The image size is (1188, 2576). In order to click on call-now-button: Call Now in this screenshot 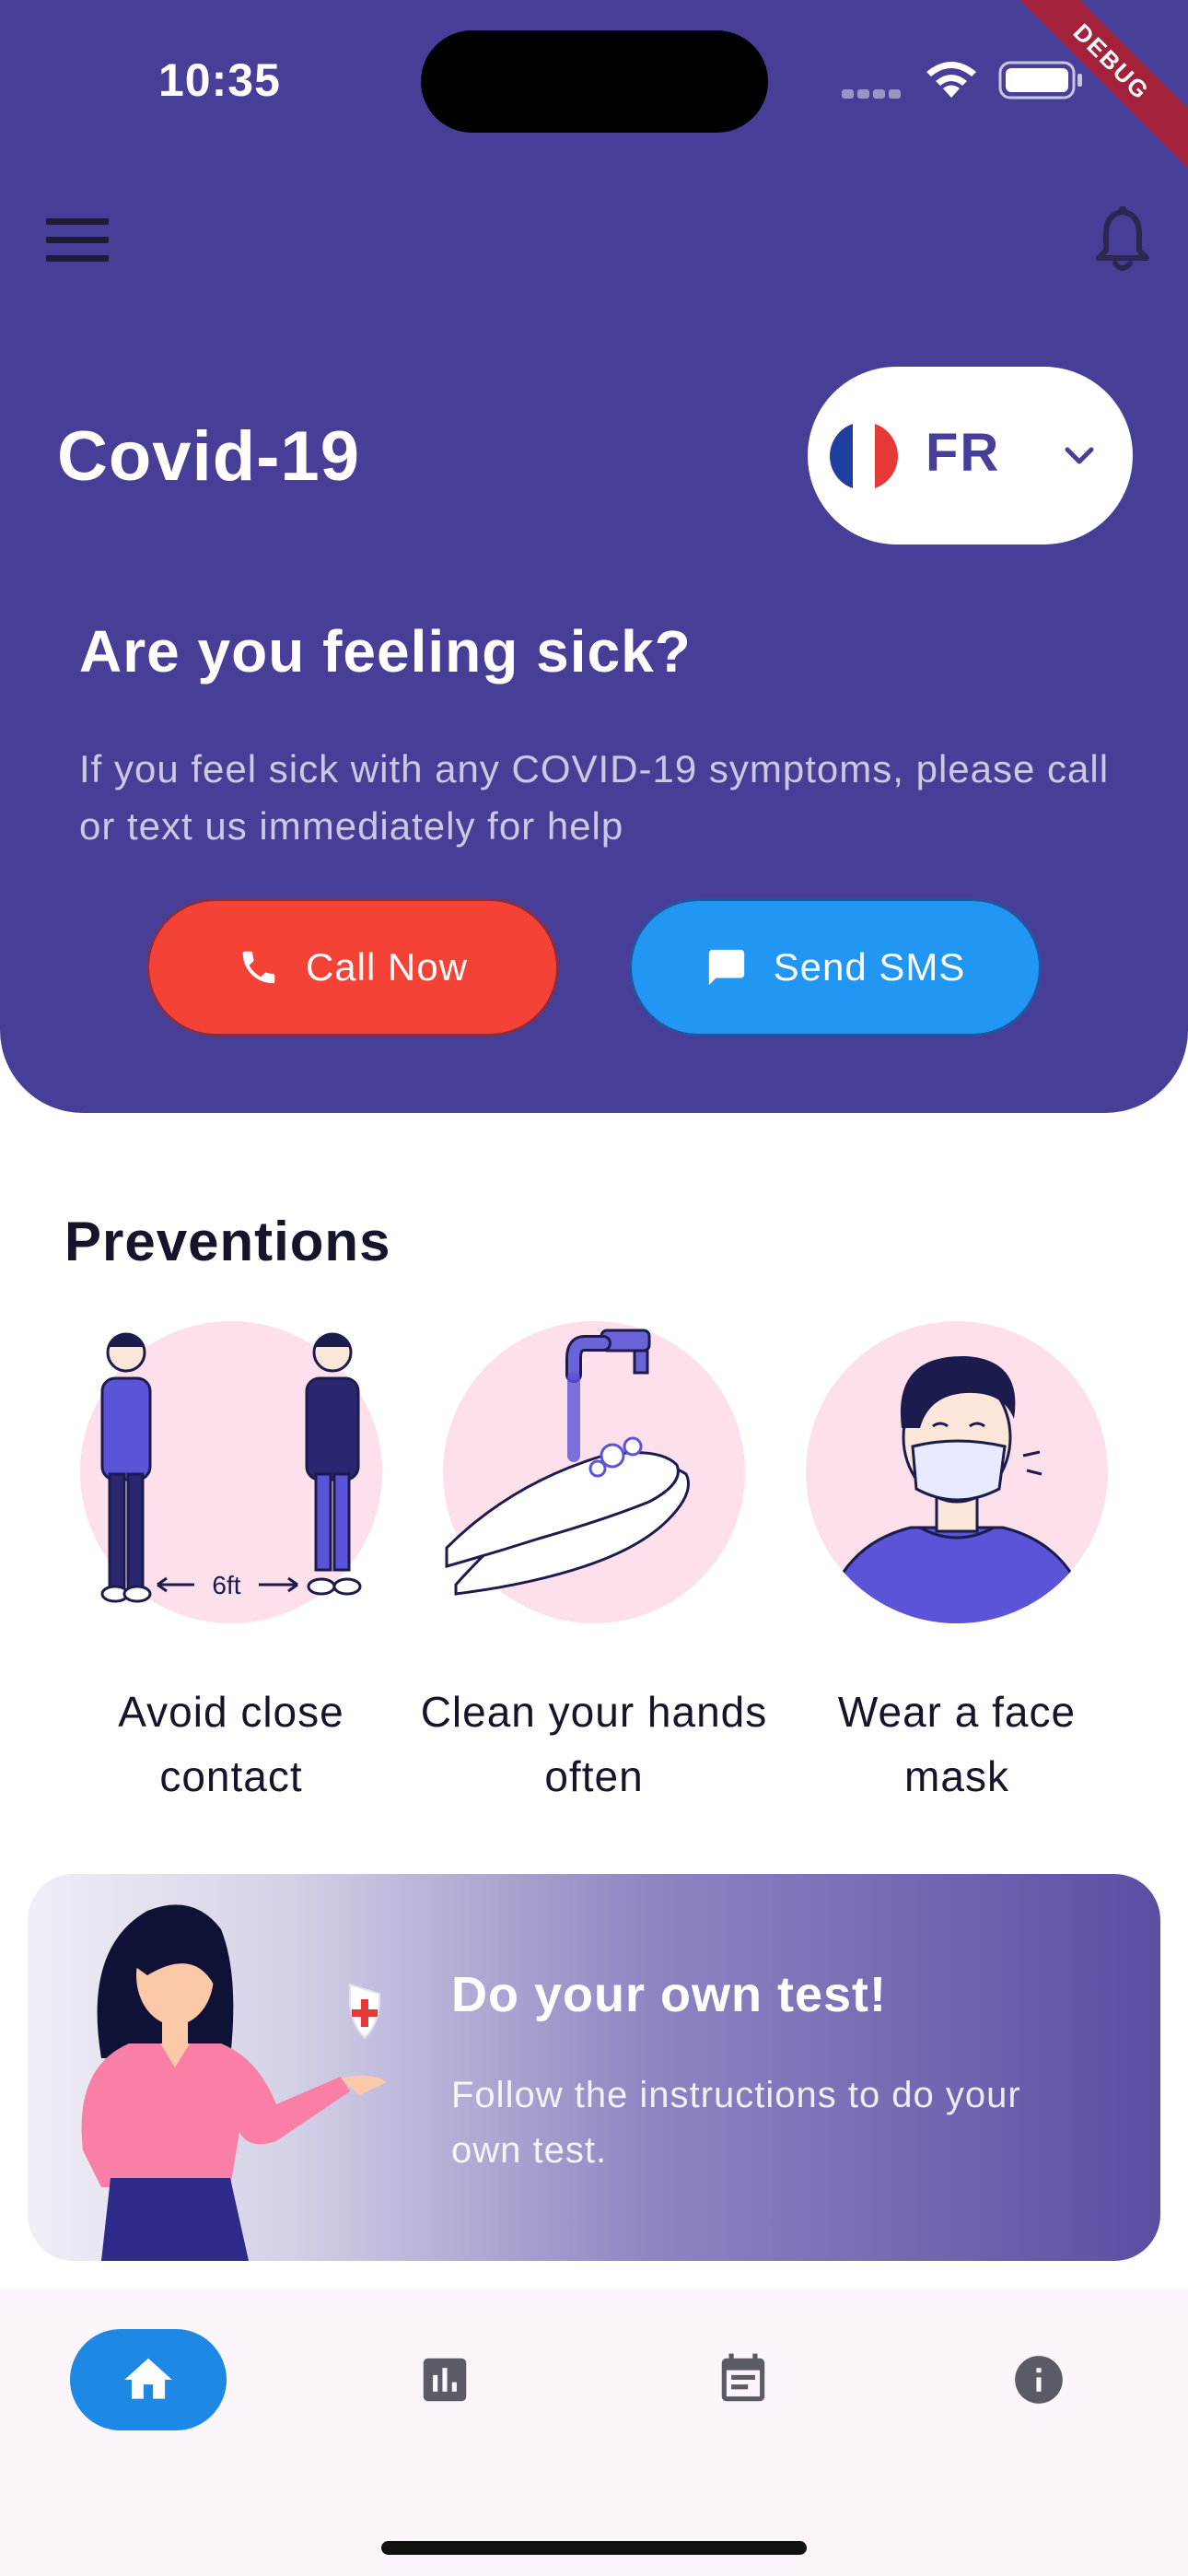, I will do `click(352, 967)`.